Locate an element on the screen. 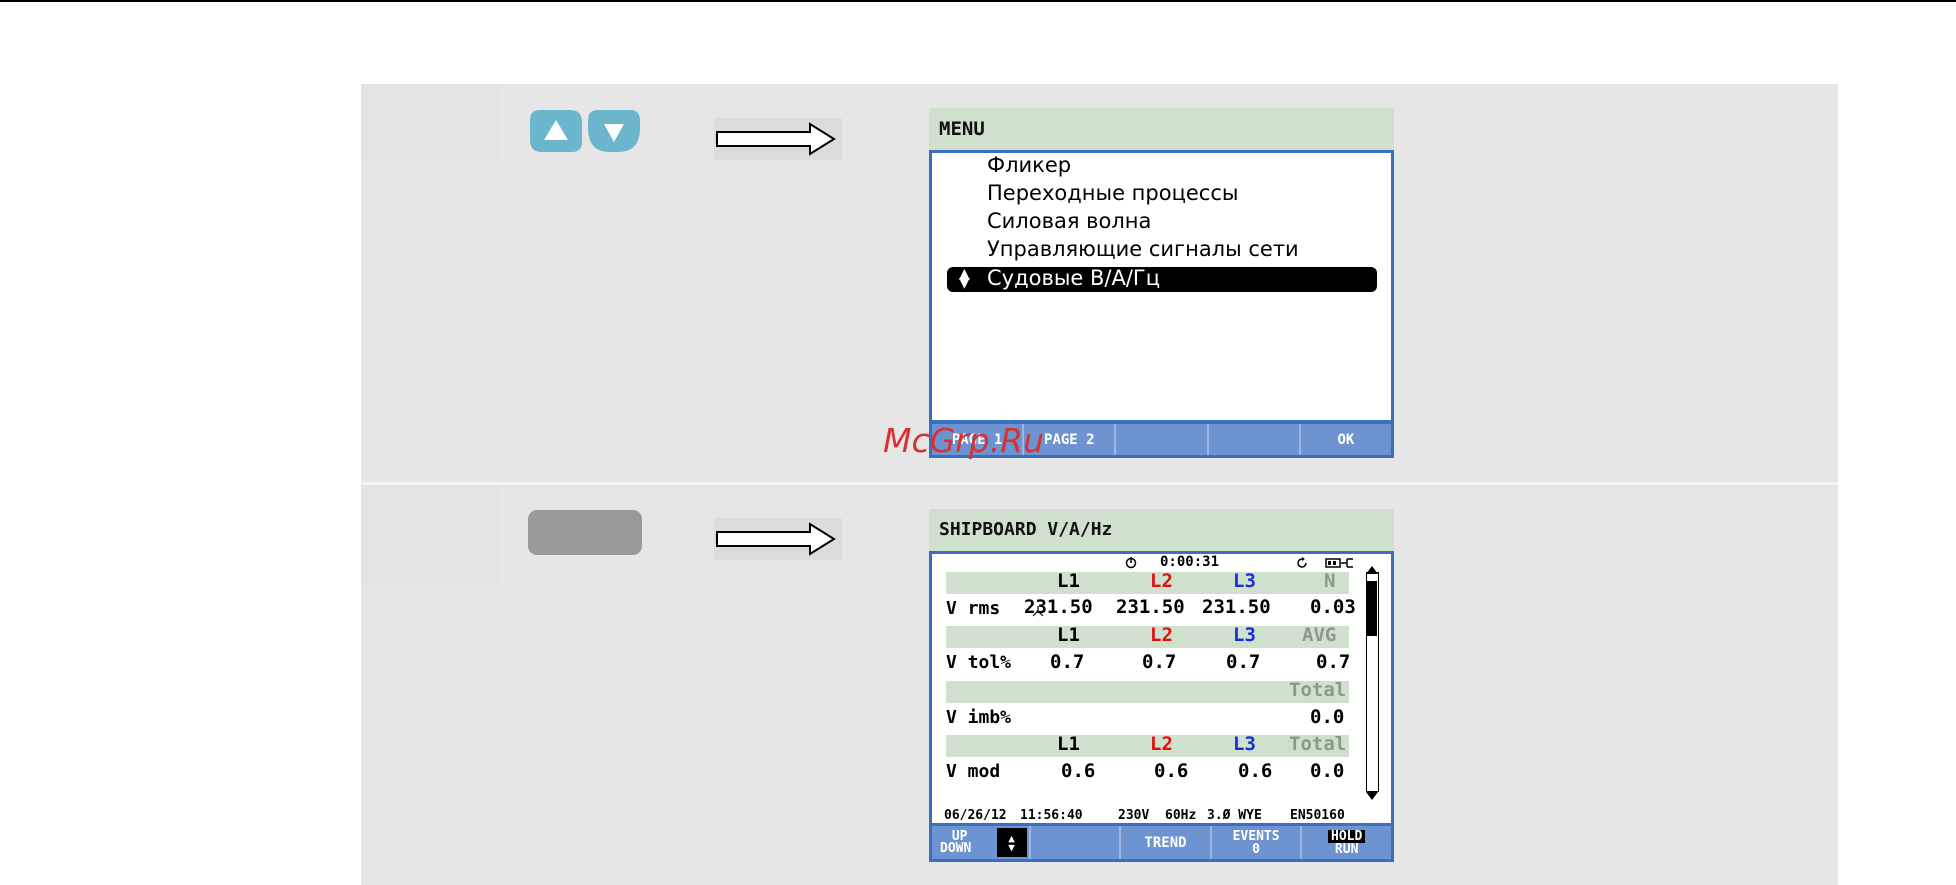 This screenshot has height=885, width=1956. softkey-up-down-label: UP DOWN is located at coordinates (956, 842).